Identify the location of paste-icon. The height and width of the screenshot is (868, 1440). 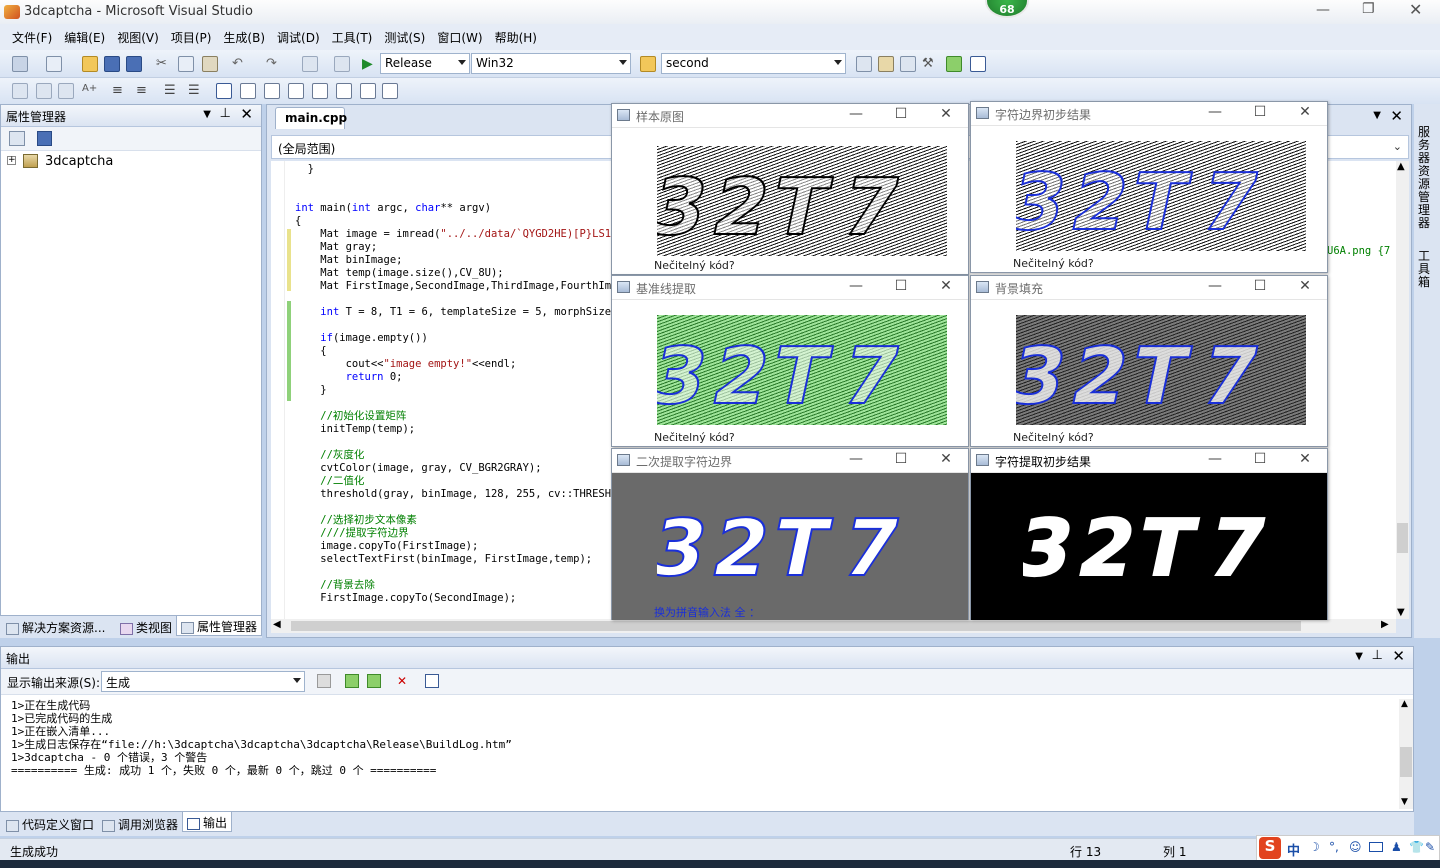
(210, 64).